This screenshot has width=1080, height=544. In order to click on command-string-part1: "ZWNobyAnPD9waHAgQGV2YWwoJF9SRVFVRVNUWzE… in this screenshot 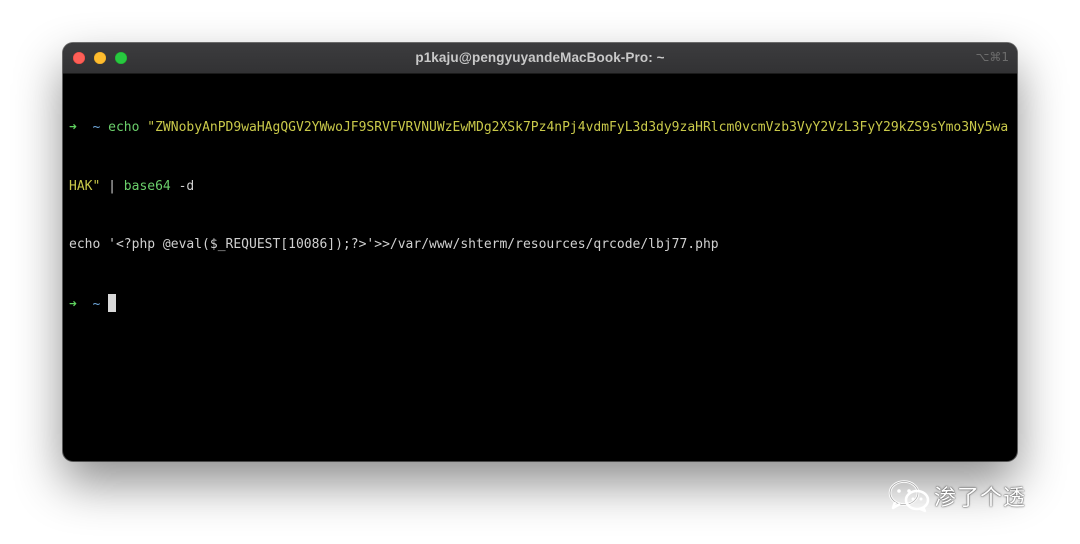, I will do `click(578, 127)`.